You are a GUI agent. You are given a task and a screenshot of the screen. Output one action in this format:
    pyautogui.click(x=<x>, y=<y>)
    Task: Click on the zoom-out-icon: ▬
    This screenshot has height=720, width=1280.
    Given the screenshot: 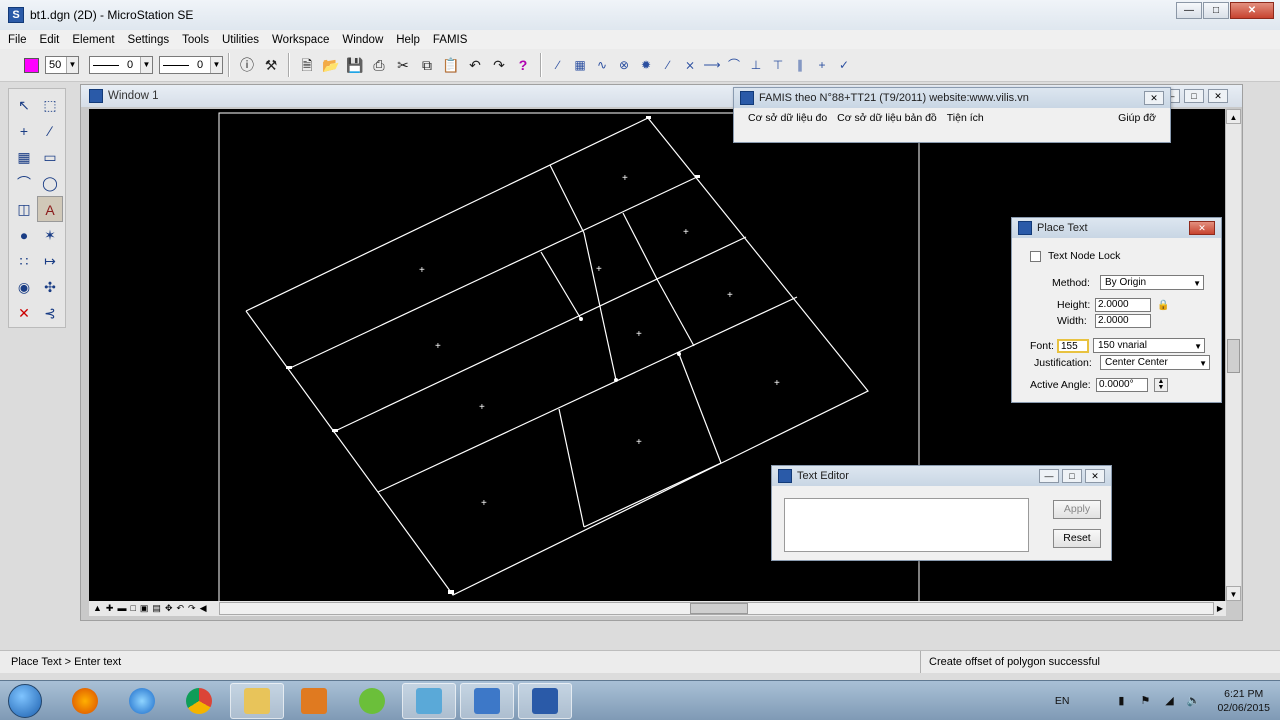 What is the action you would take?
    pyautogui.click(x=121, y=608)
    